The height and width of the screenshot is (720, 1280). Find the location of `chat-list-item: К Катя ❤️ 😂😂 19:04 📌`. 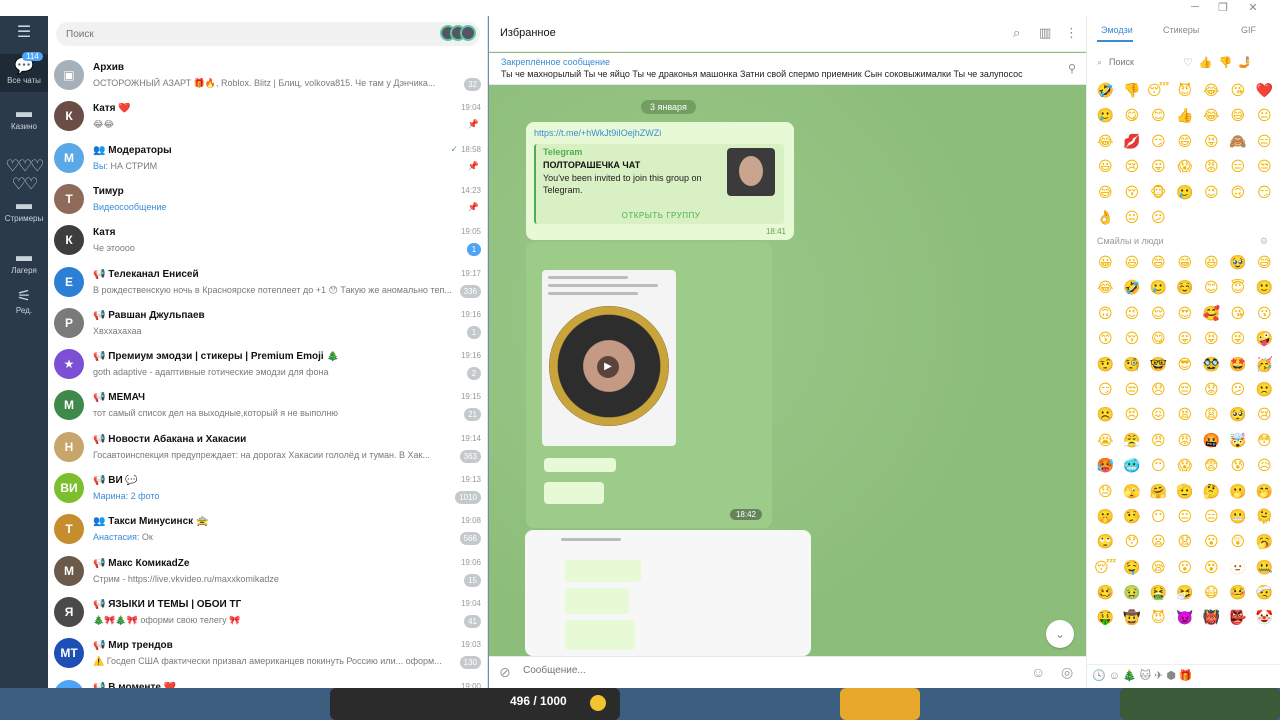

chat-list-item: К Катя ❤️ 😂😂 19:04 📌 is located at coordinates (267, 117).